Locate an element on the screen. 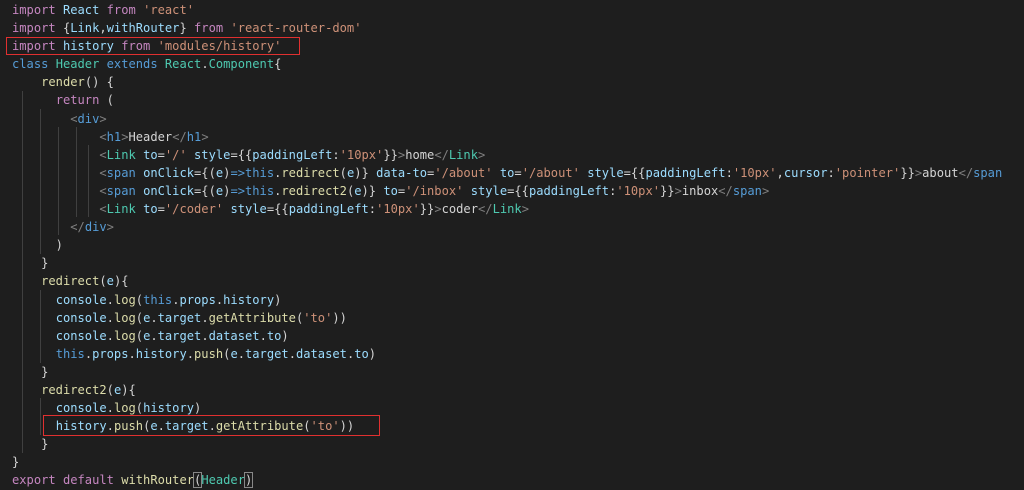 Image resolution: width=1024 pixels, height=490 pixels. code-token: 'react' is located at coordinates (169, 10).